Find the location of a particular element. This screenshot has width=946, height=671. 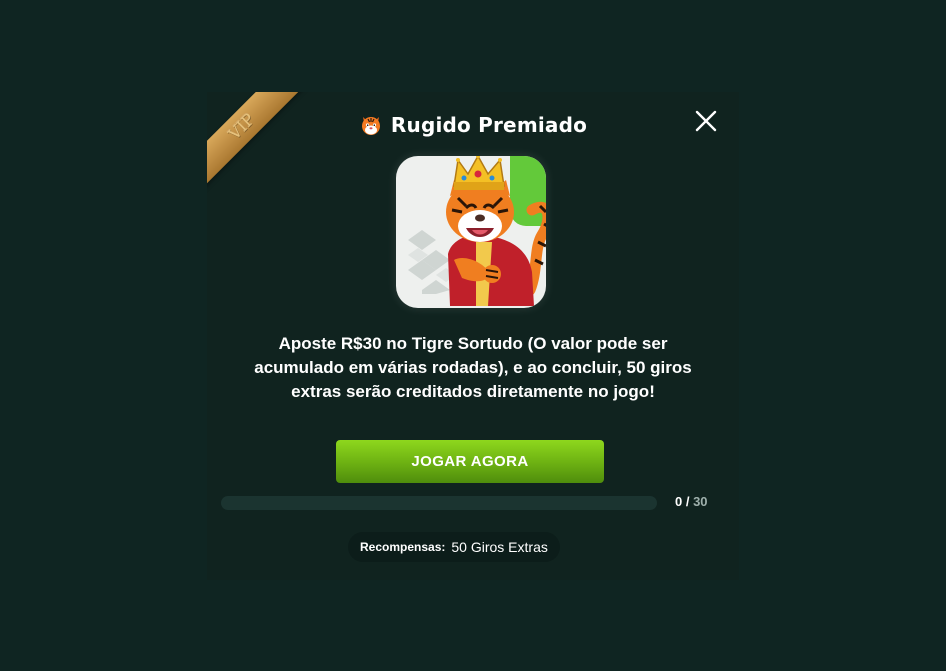

close-button is located at coordinates (706, 121).